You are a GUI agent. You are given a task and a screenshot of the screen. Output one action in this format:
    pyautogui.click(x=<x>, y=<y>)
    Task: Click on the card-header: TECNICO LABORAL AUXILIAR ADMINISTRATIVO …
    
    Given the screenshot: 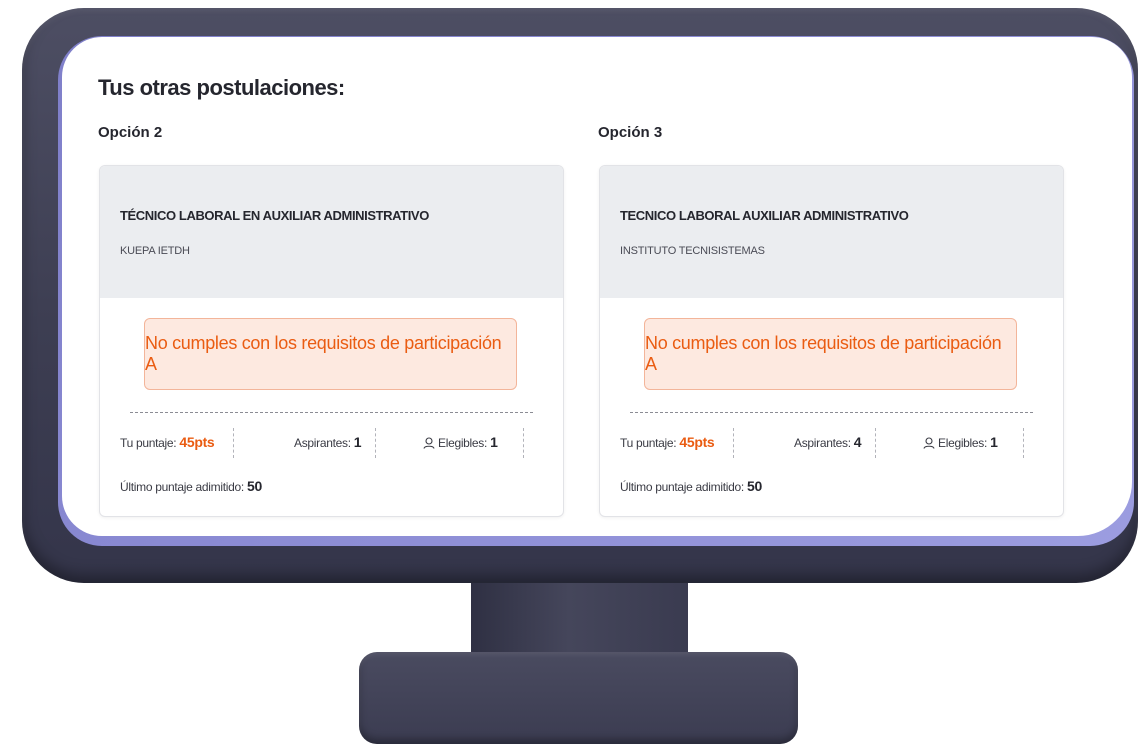 What is the action you would take?
    pyautogui.click(x=831, y=232)
    